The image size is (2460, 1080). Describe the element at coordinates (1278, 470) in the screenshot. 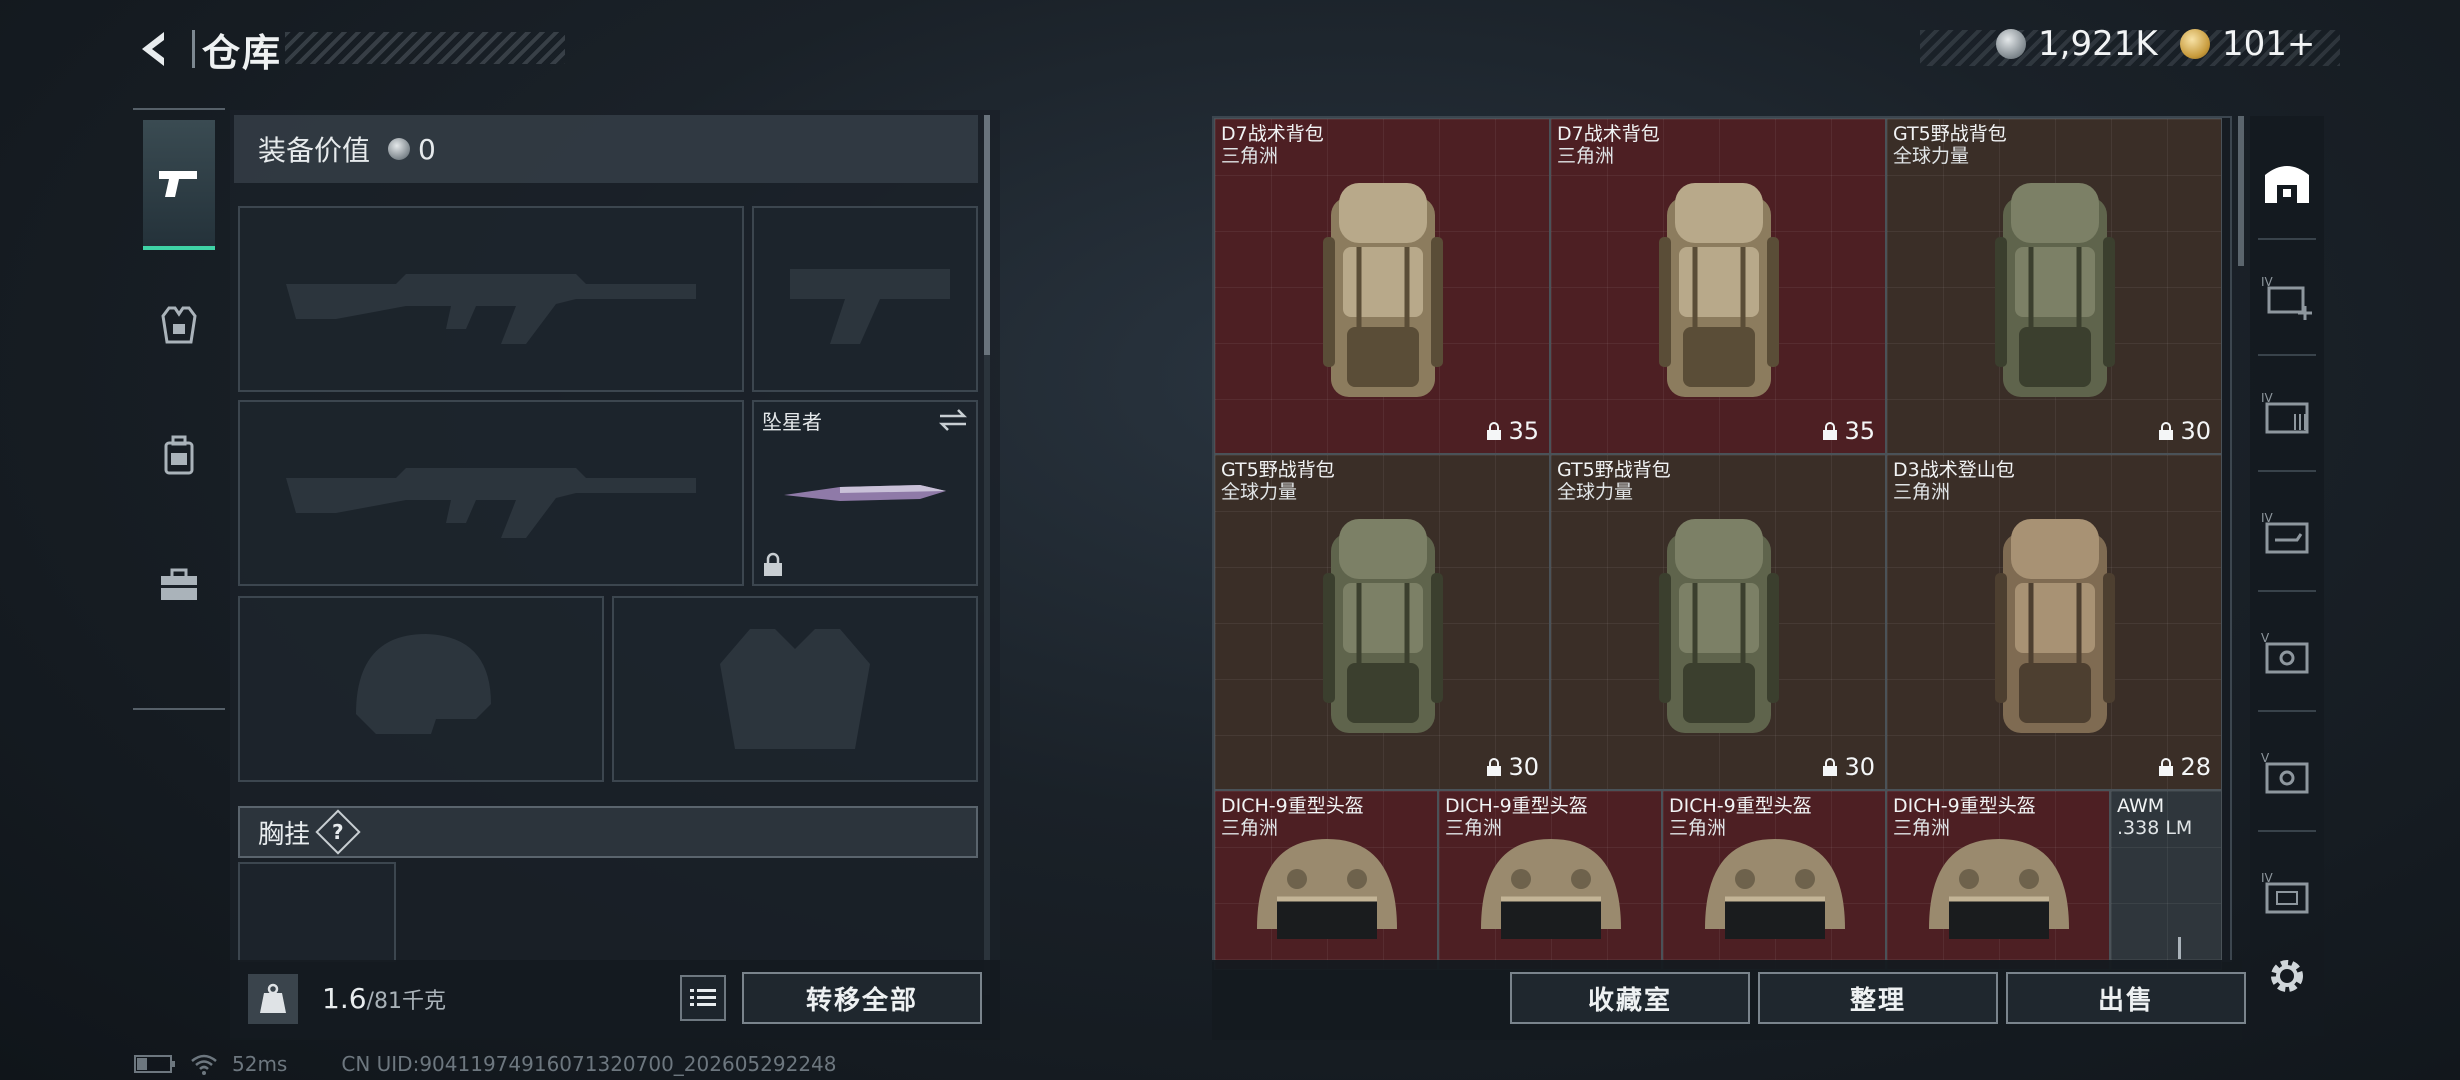

I see `item-name: GT5野战背包` at that location.